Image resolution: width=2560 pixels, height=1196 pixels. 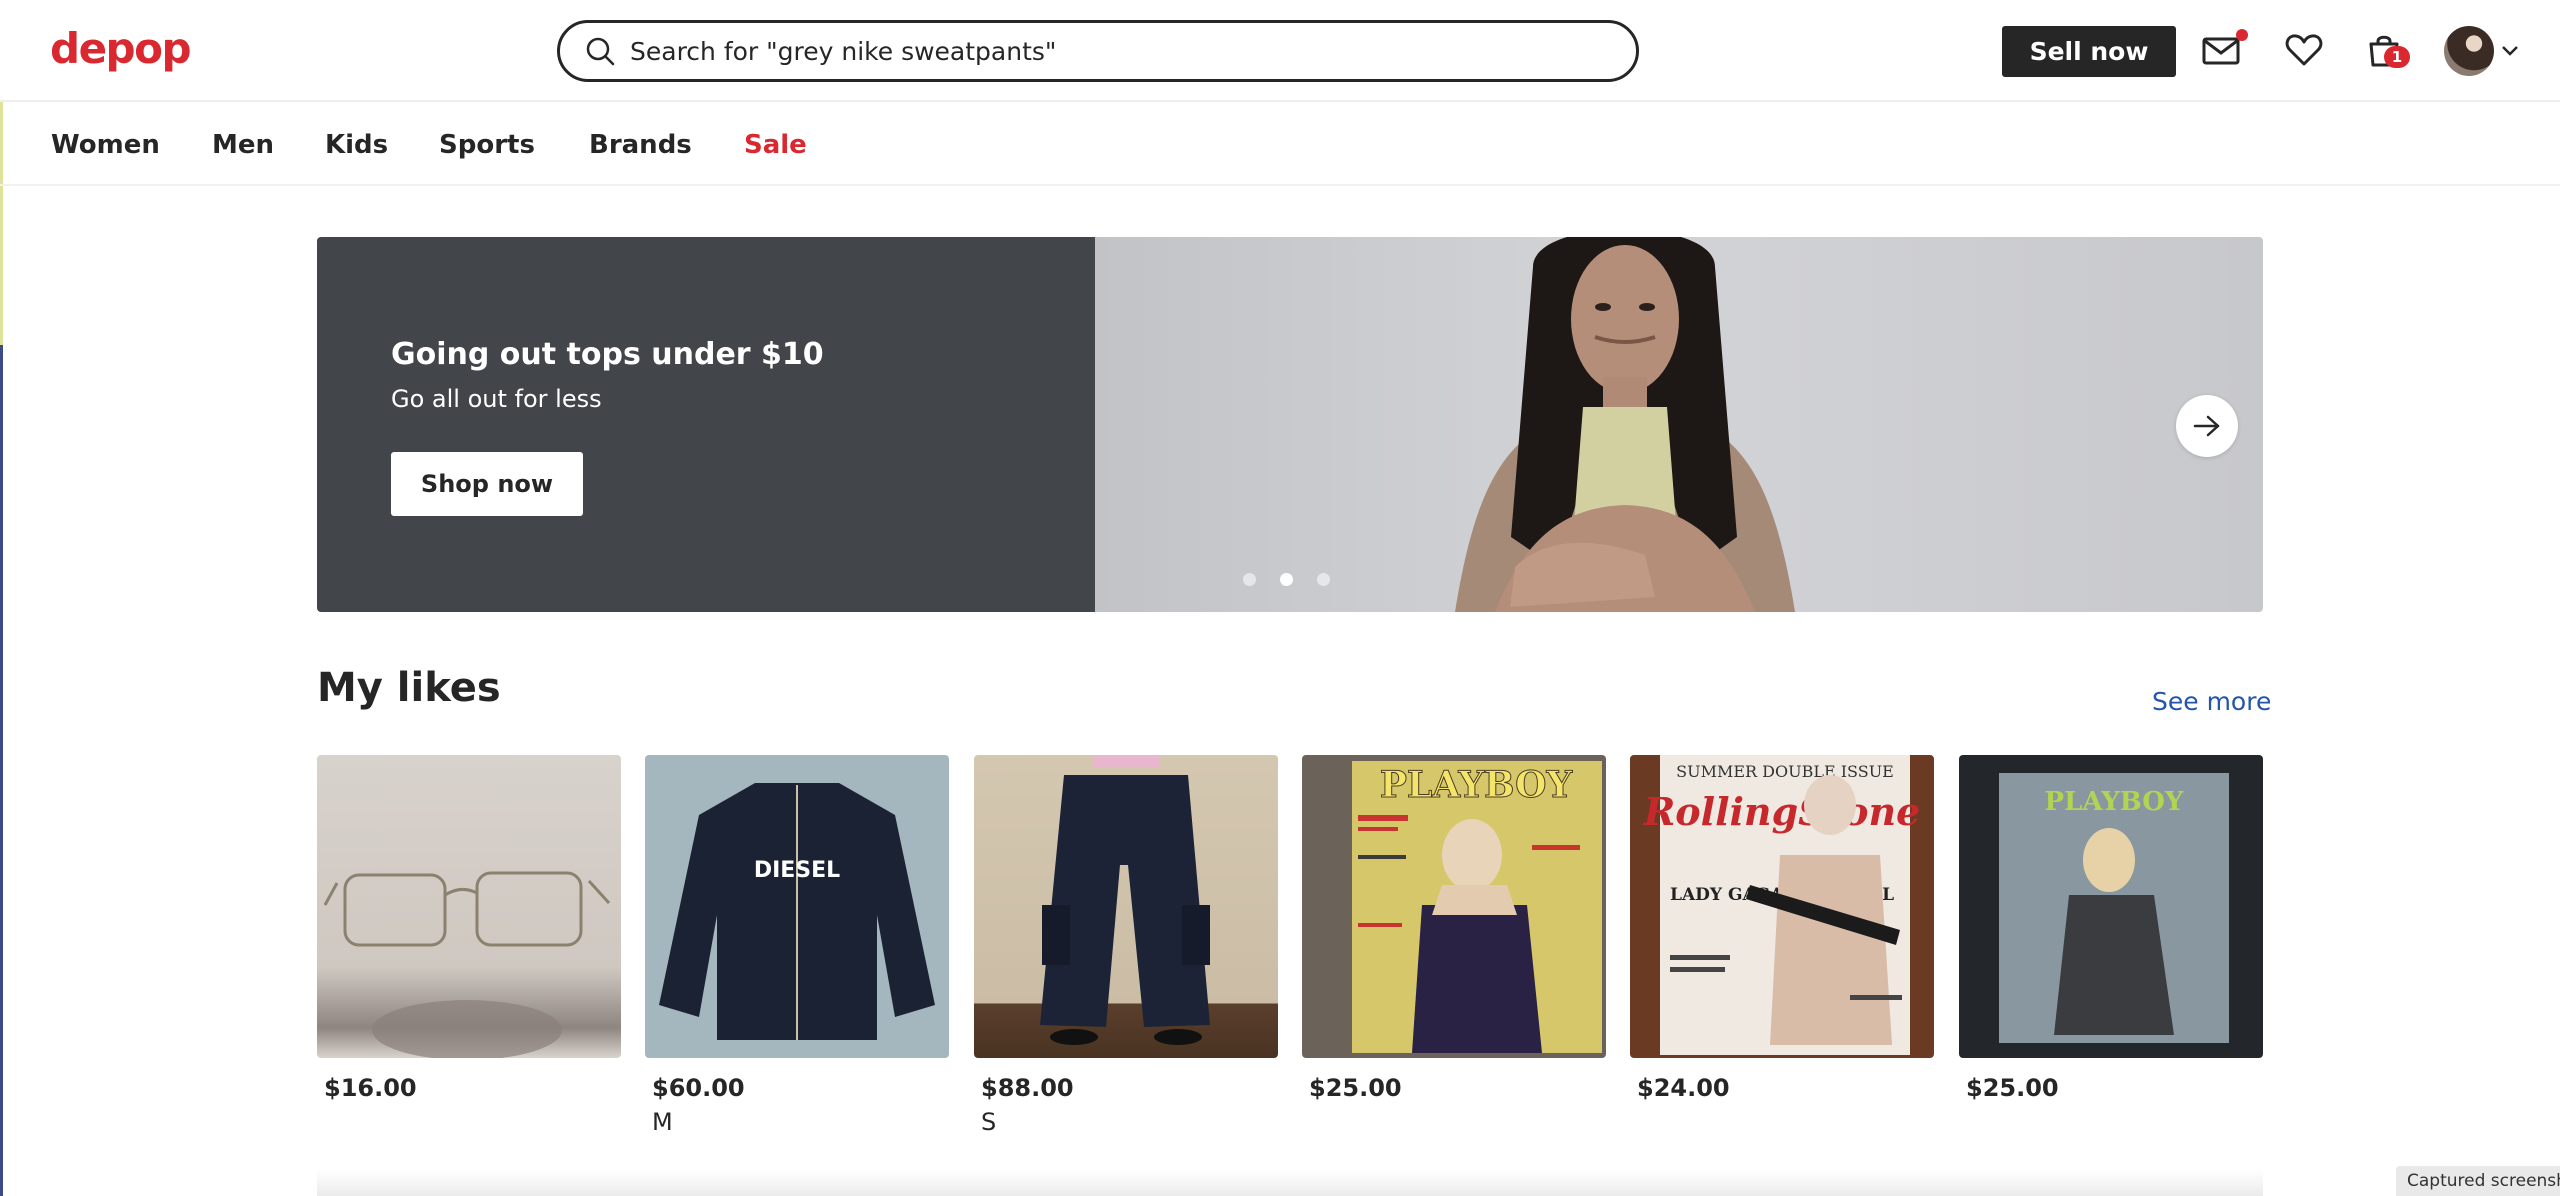 I want to click on nav-sale: Sale, so click(x=775, y=145).